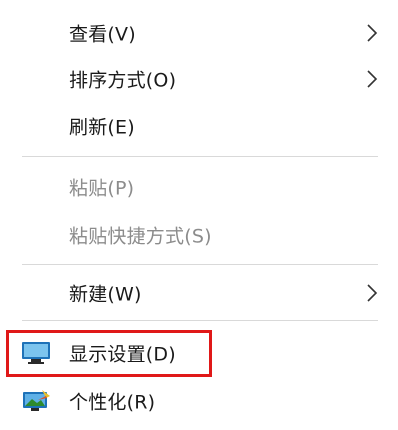 This screenshot has height=430, width=398. I want to click on menu-item-view: 查看(V), so click(199, 33).